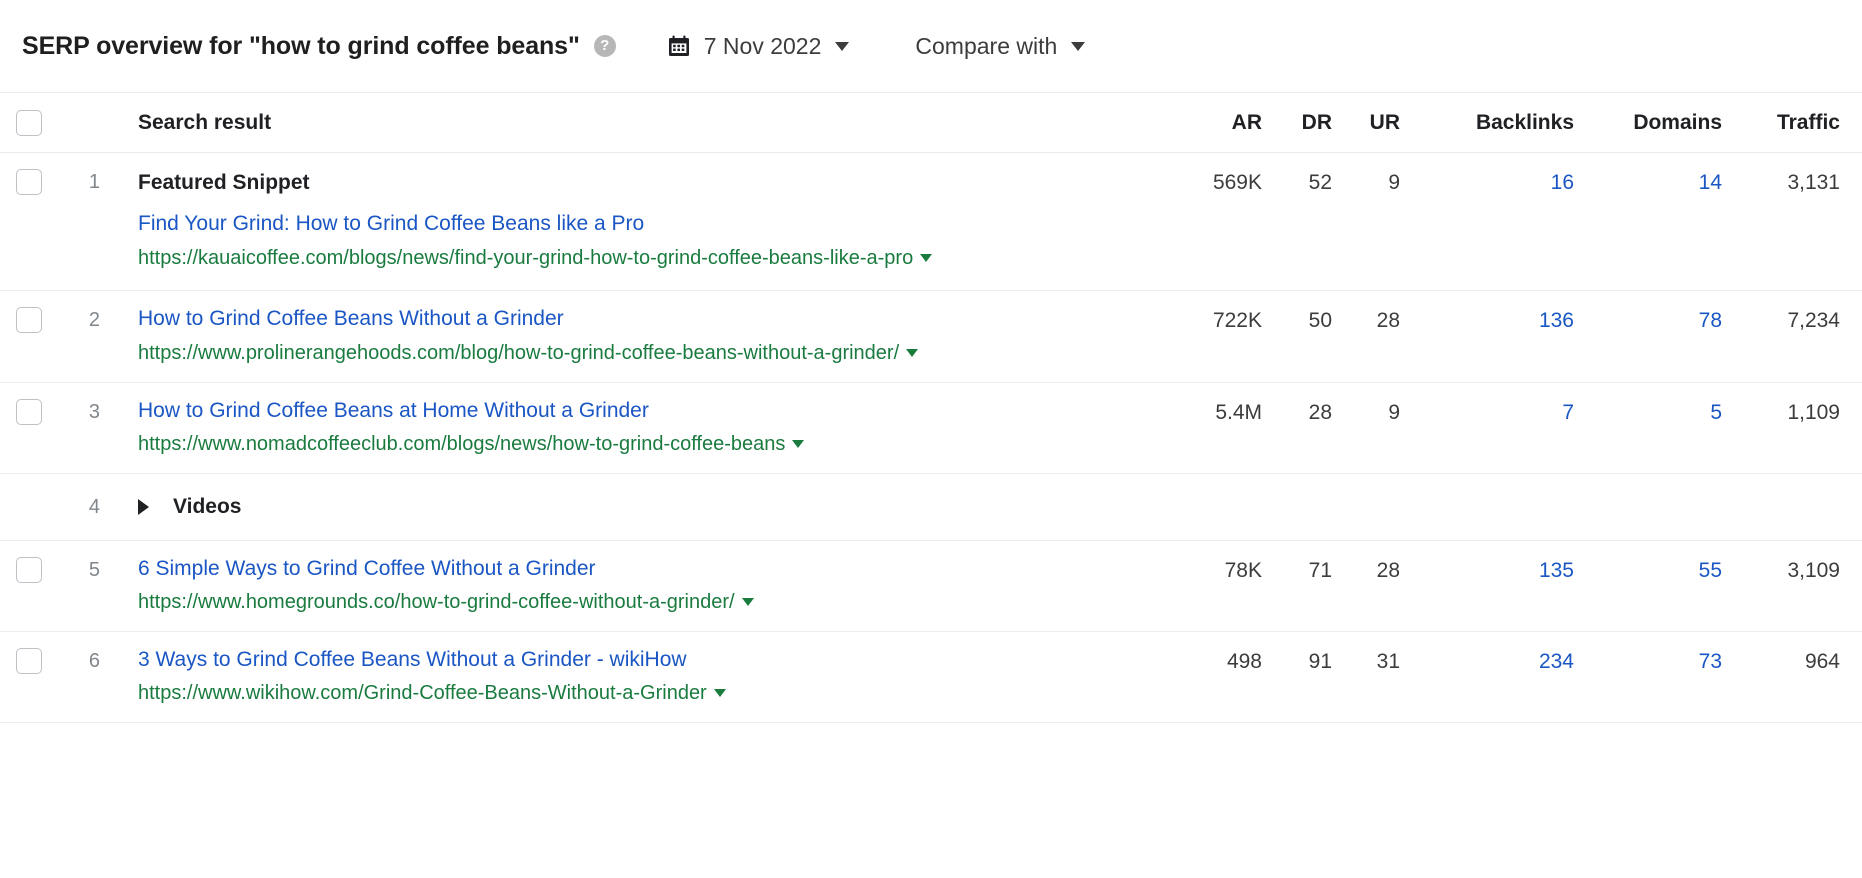 This screenshot has height=878, width=1862. What do you see at coordinates (1320, 412) in the screenshot?
I see `cell-dr: 28` at bounding box center [1320, 412].